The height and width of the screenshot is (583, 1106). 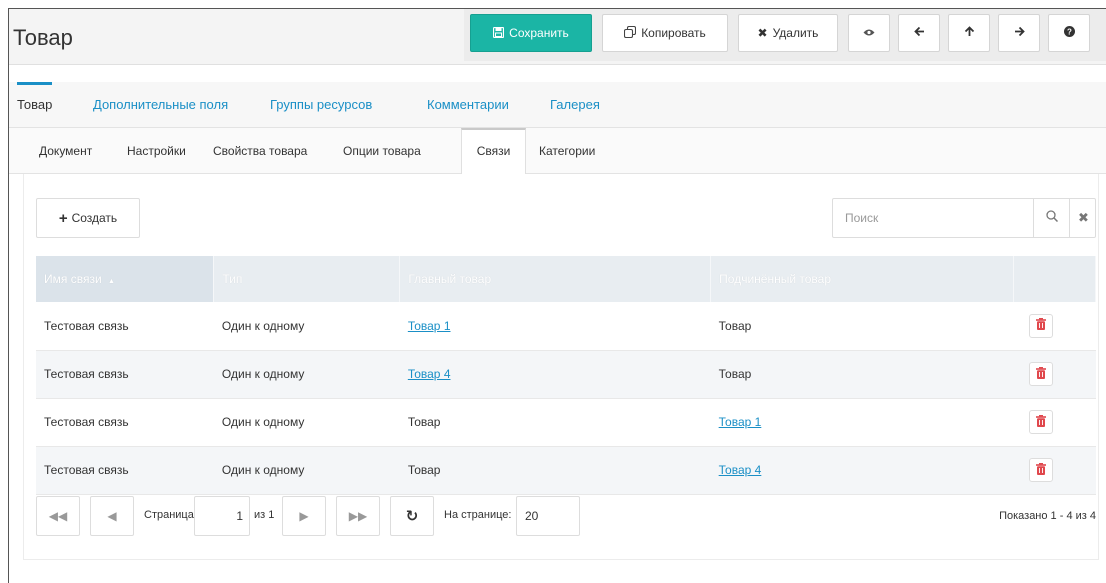 What do you see at coordinates (429, 326) in the screenshot?
I see `master-product-link: Товар 1` at bounding box center [429, 326].